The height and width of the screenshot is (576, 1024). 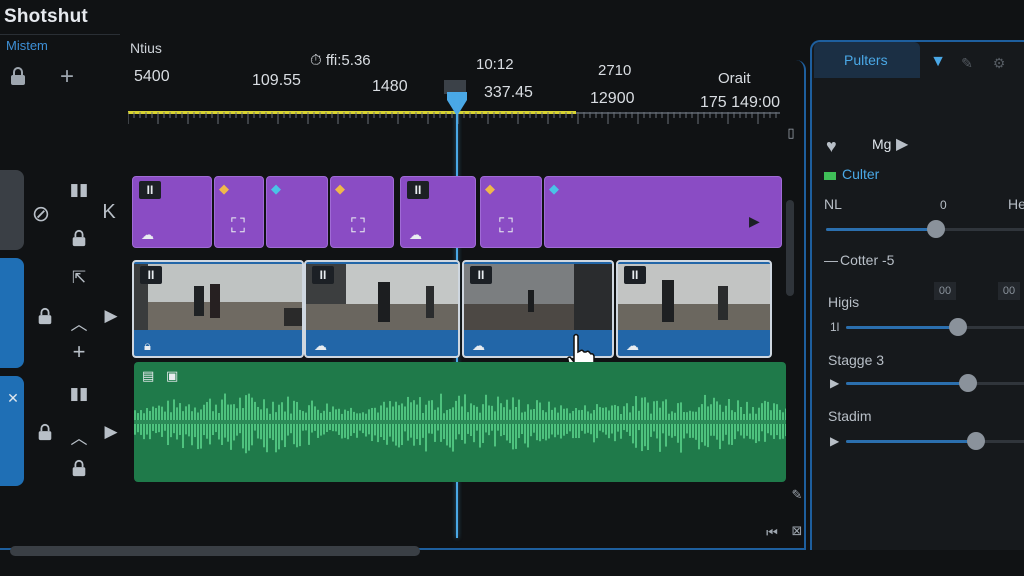 I want to click on tab-label: Pulters, so click(x=866, y=60).